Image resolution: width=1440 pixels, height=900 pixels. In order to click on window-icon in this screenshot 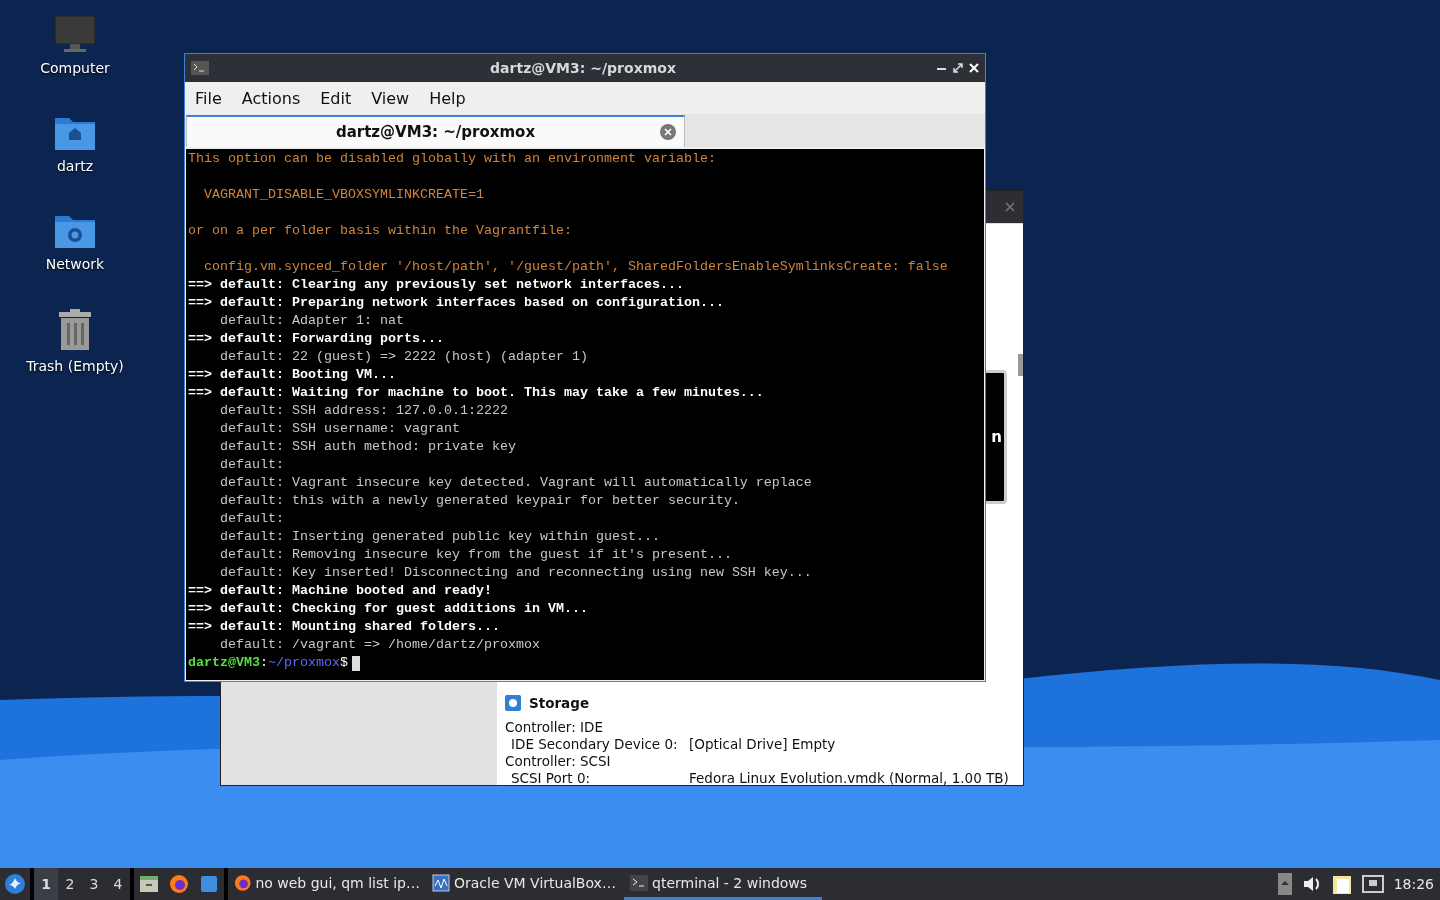, I will do `click(209, 884)`.